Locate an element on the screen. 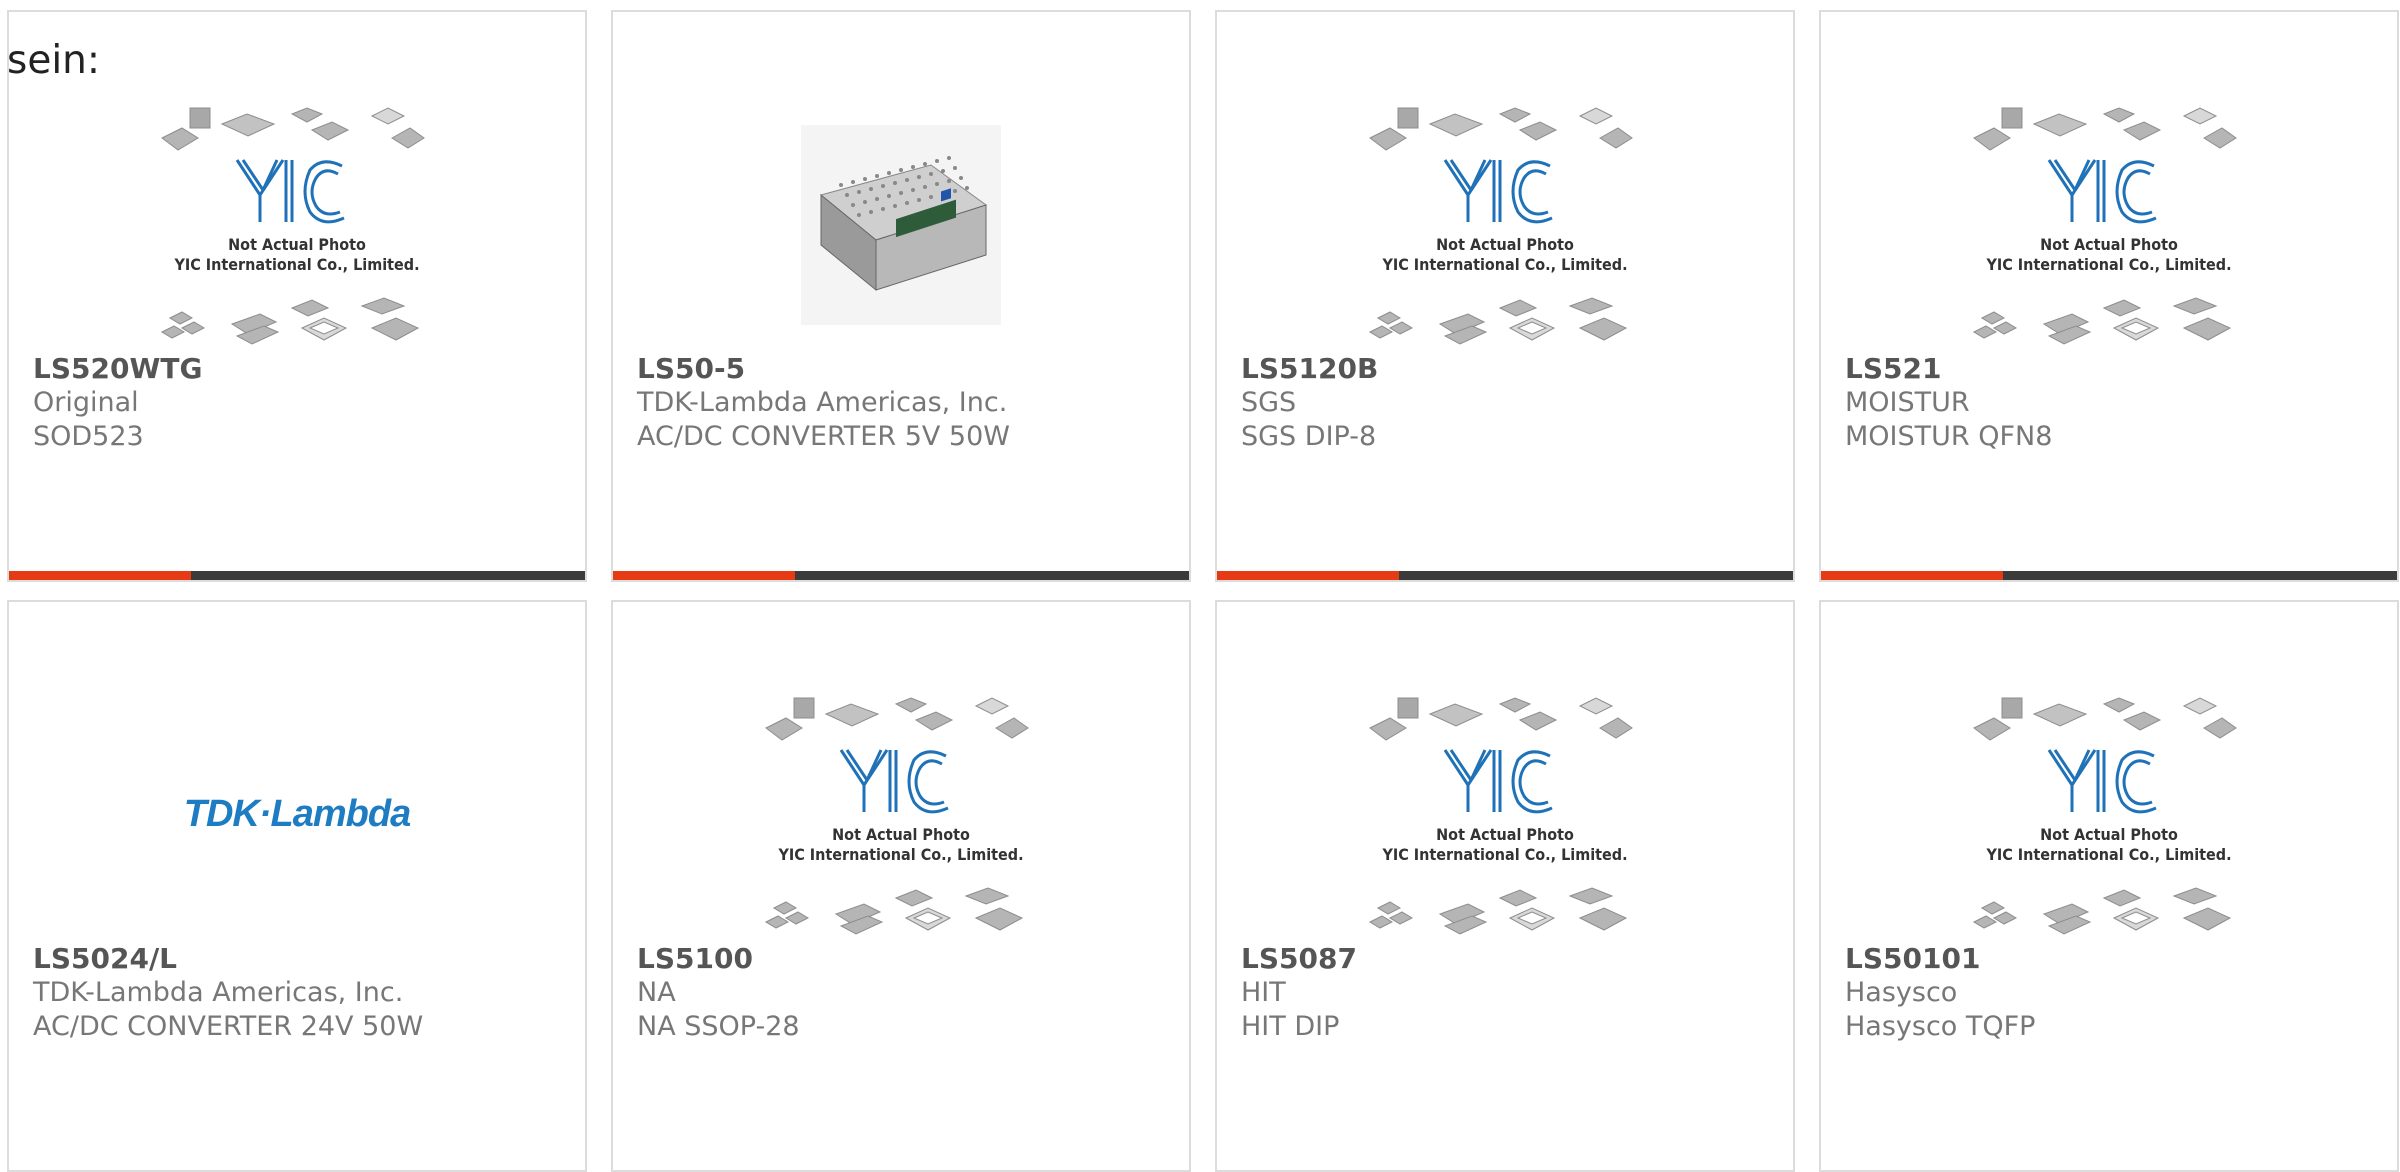  description: NA SSOP-28 is located at coordinates (718, 1026).